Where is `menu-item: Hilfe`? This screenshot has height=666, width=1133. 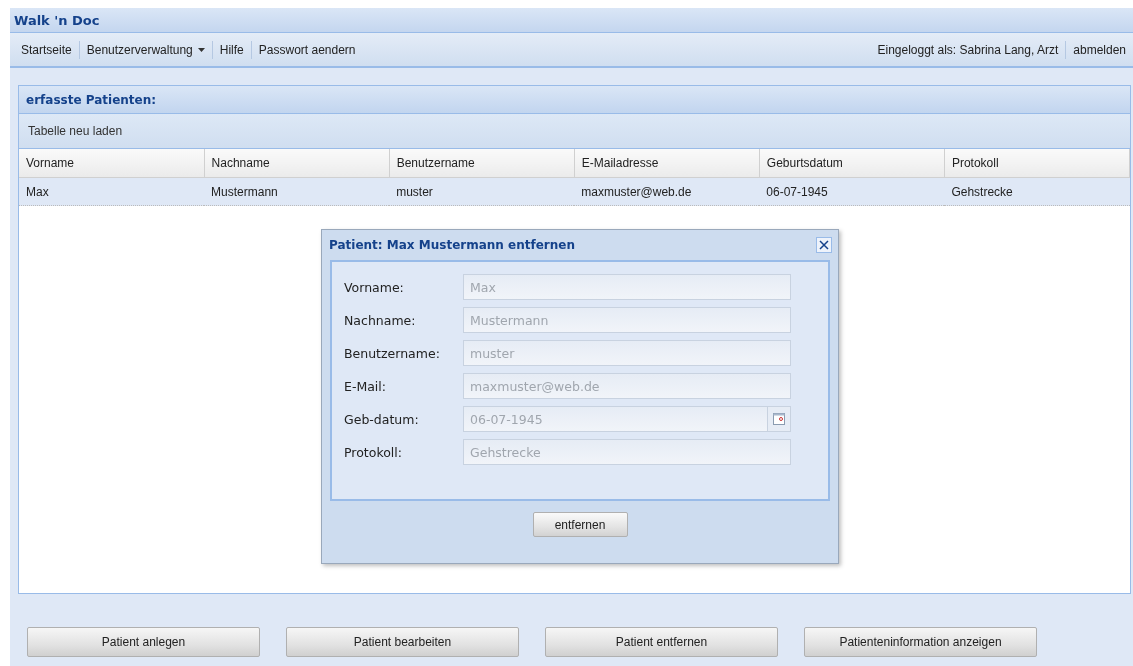
menu-item: Hilfe is located at coordinates (231, 49).